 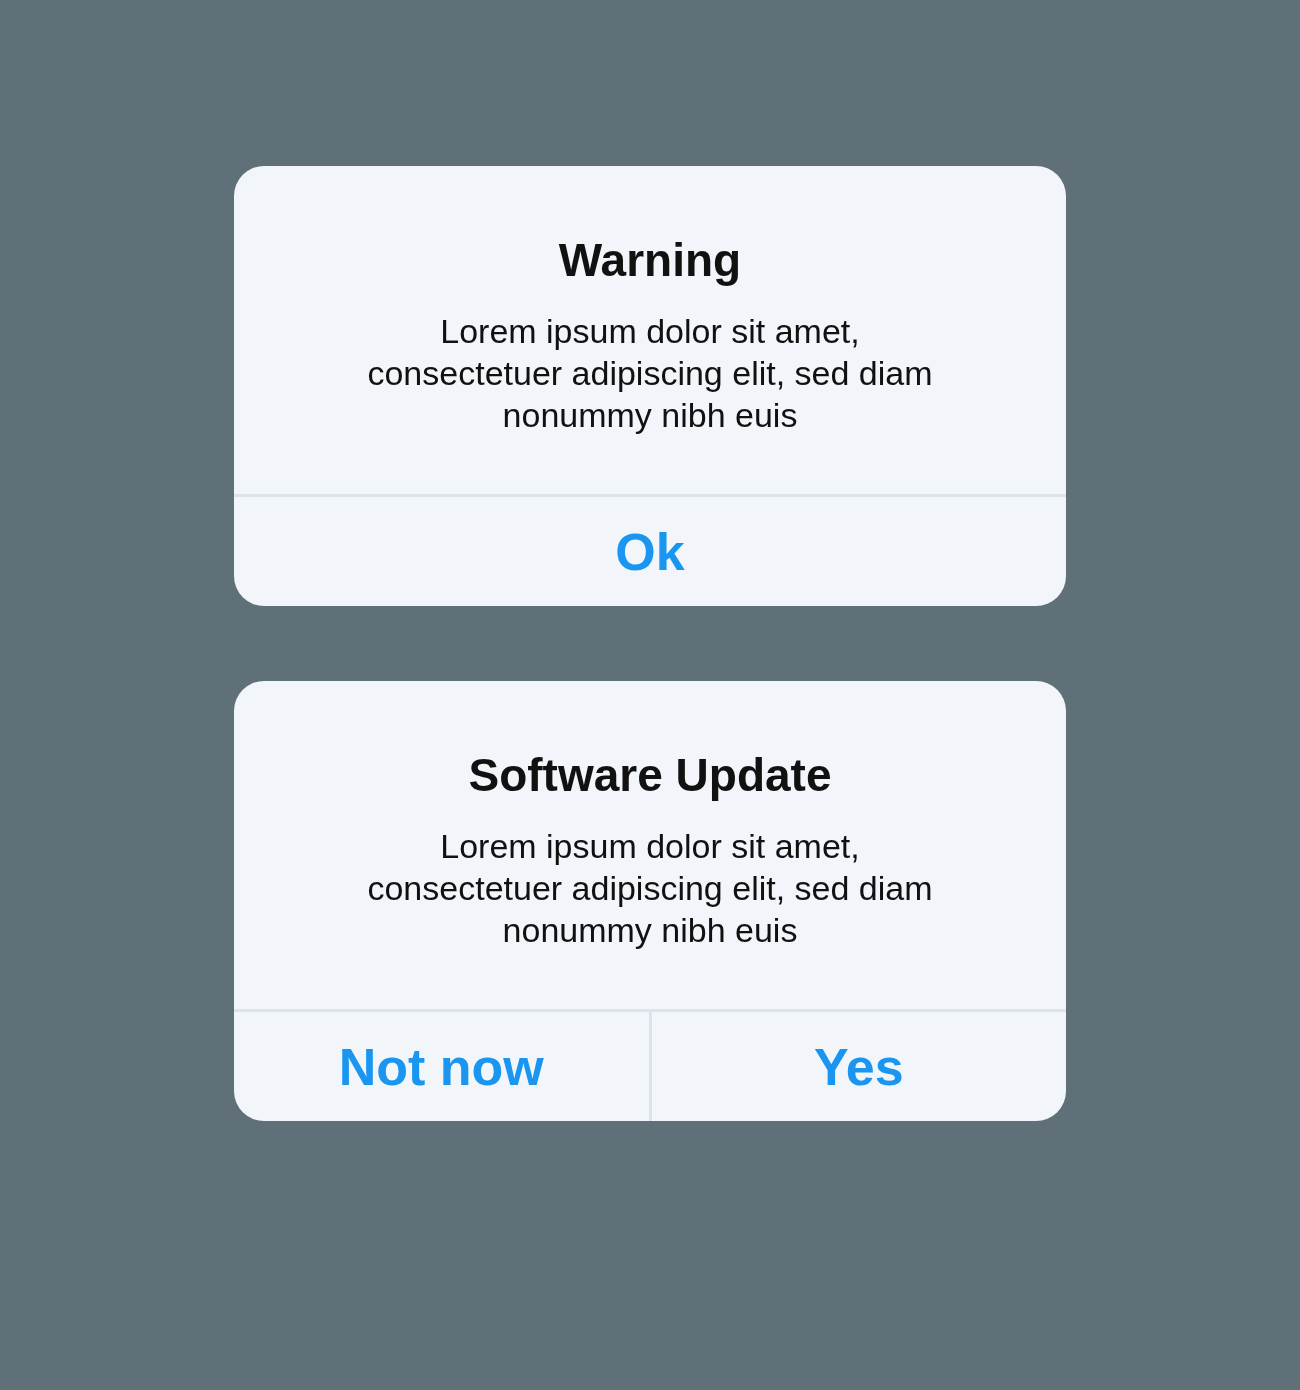 I want to click on dialog-button: Yes, so click(x=857, y=1066).